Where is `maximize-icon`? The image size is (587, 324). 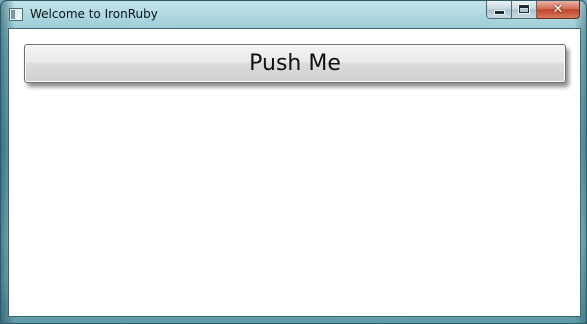 maximize-icon is located at coordinates (524, 9).